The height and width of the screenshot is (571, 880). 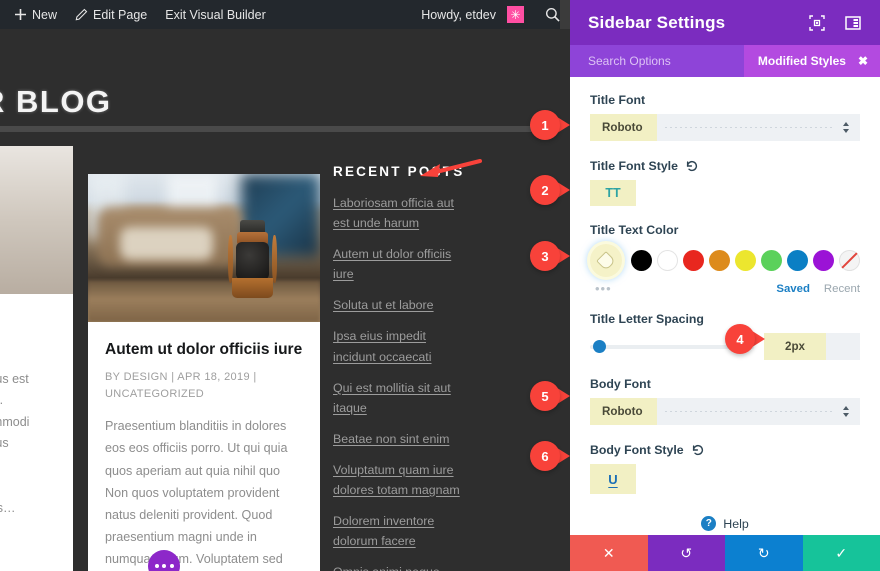 I want to click on swatch-5bd15b, so click(x=771, y=260).